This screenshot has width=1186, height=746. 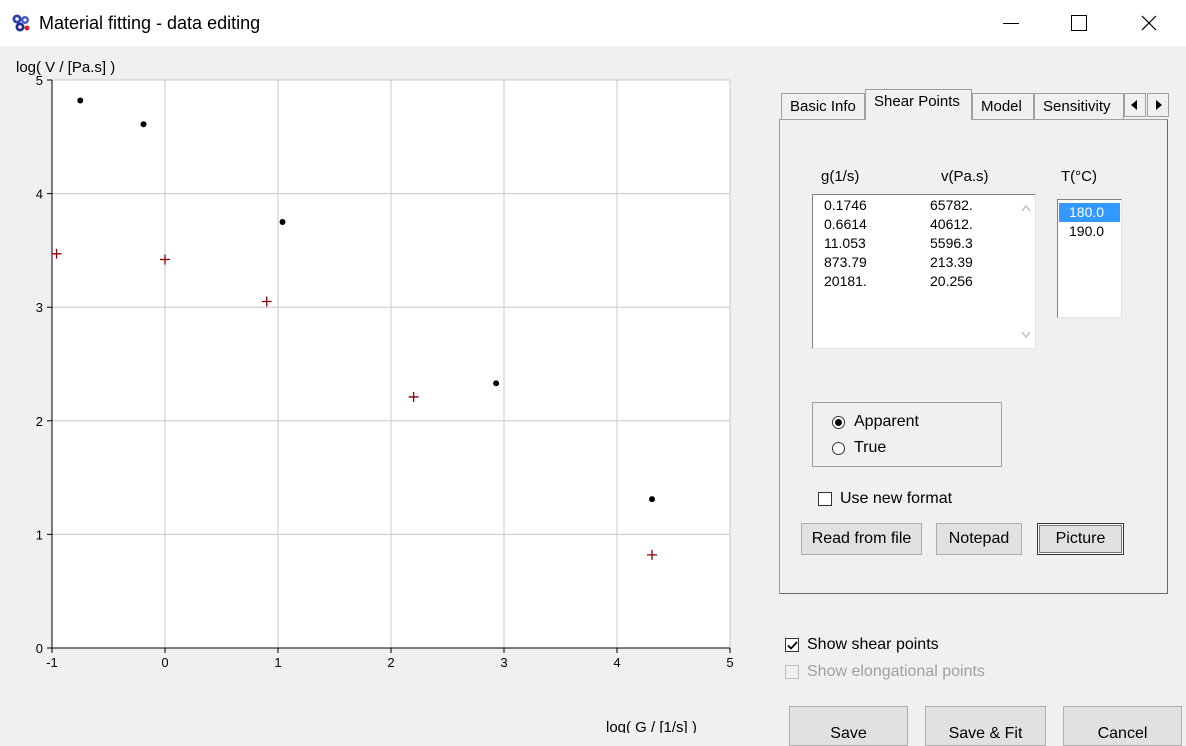 I want to click on checkmark-icon, so click(x=792, y=645).